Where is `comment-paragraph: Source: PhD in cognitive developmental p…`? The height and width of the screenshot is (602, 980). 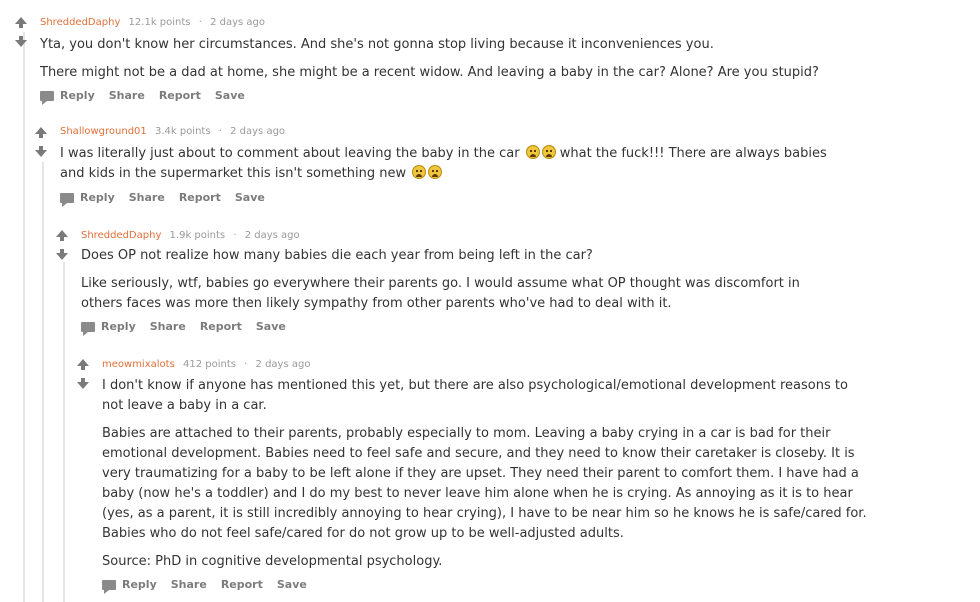 comment-paragraph: Source: PhD in cognitive developmental p… is located at coordinates (272, 561).